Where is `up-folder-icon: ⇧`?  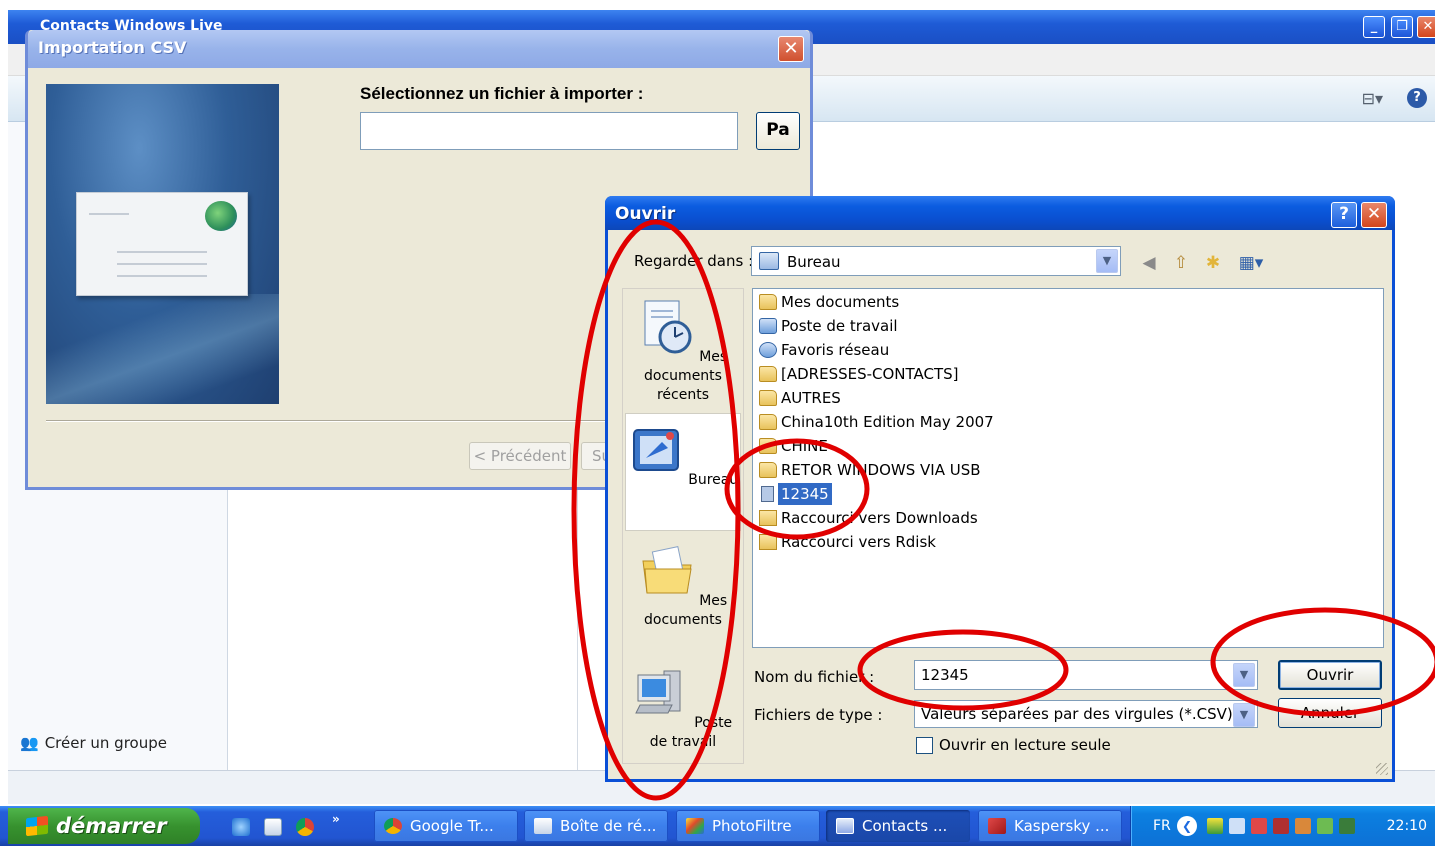 up-folder-icon: ⇧ is located at coordinates (1181, 263).